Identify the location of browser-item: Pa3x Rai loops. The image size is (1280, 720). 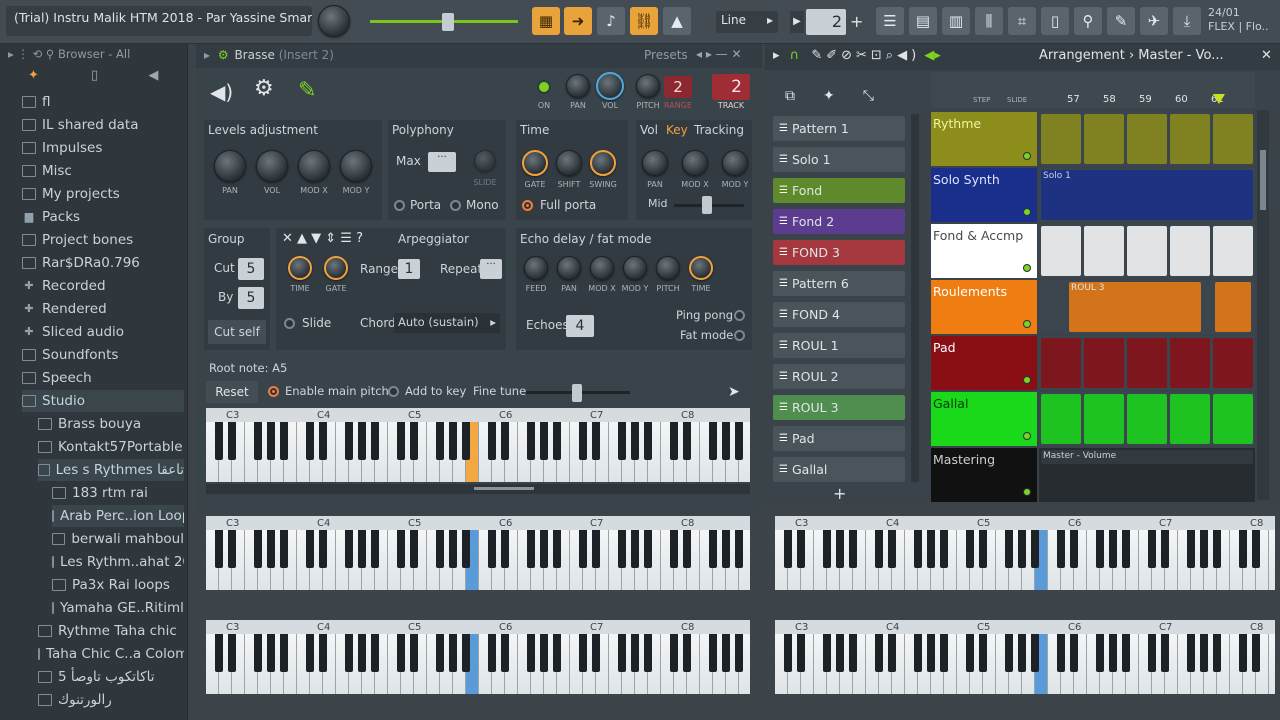
(118, 585).